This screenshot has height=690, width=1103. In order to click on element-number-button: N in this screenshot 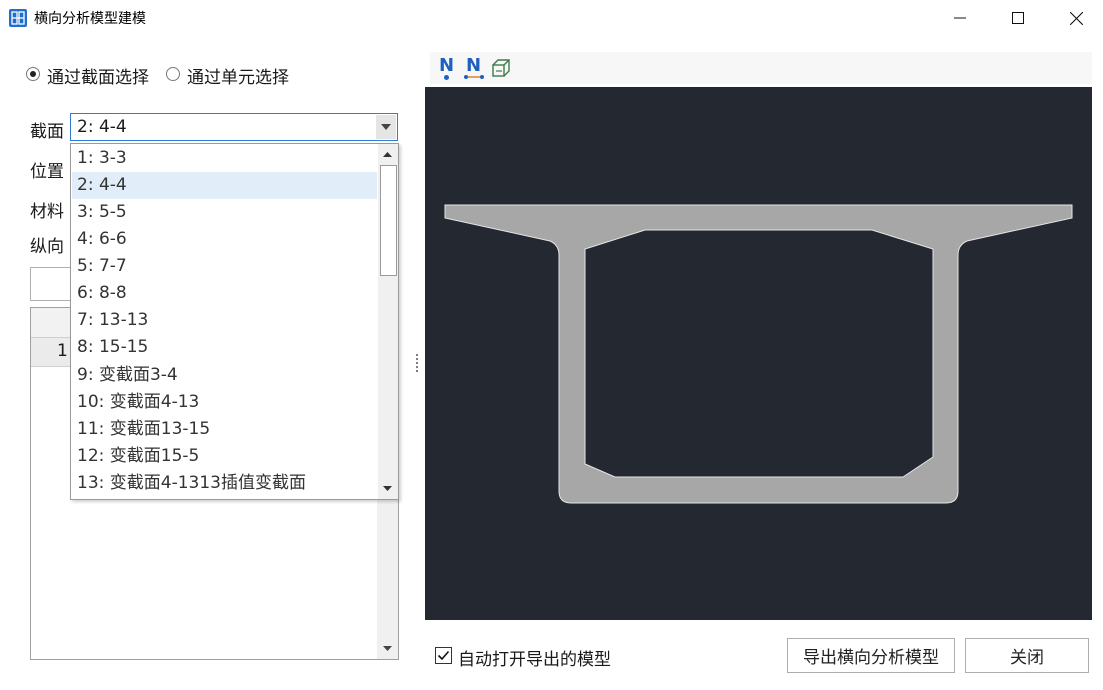, I will do `click(475, 68)`.